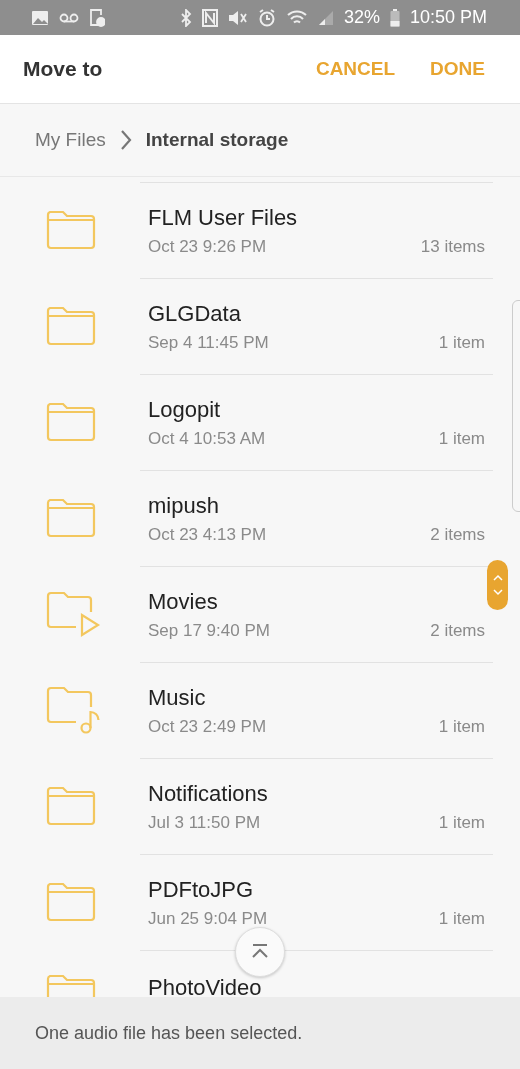  What do you see at coordinates (237, 17) in the screenshot?
I see `mute-icon` at bounding box center [237, 17].